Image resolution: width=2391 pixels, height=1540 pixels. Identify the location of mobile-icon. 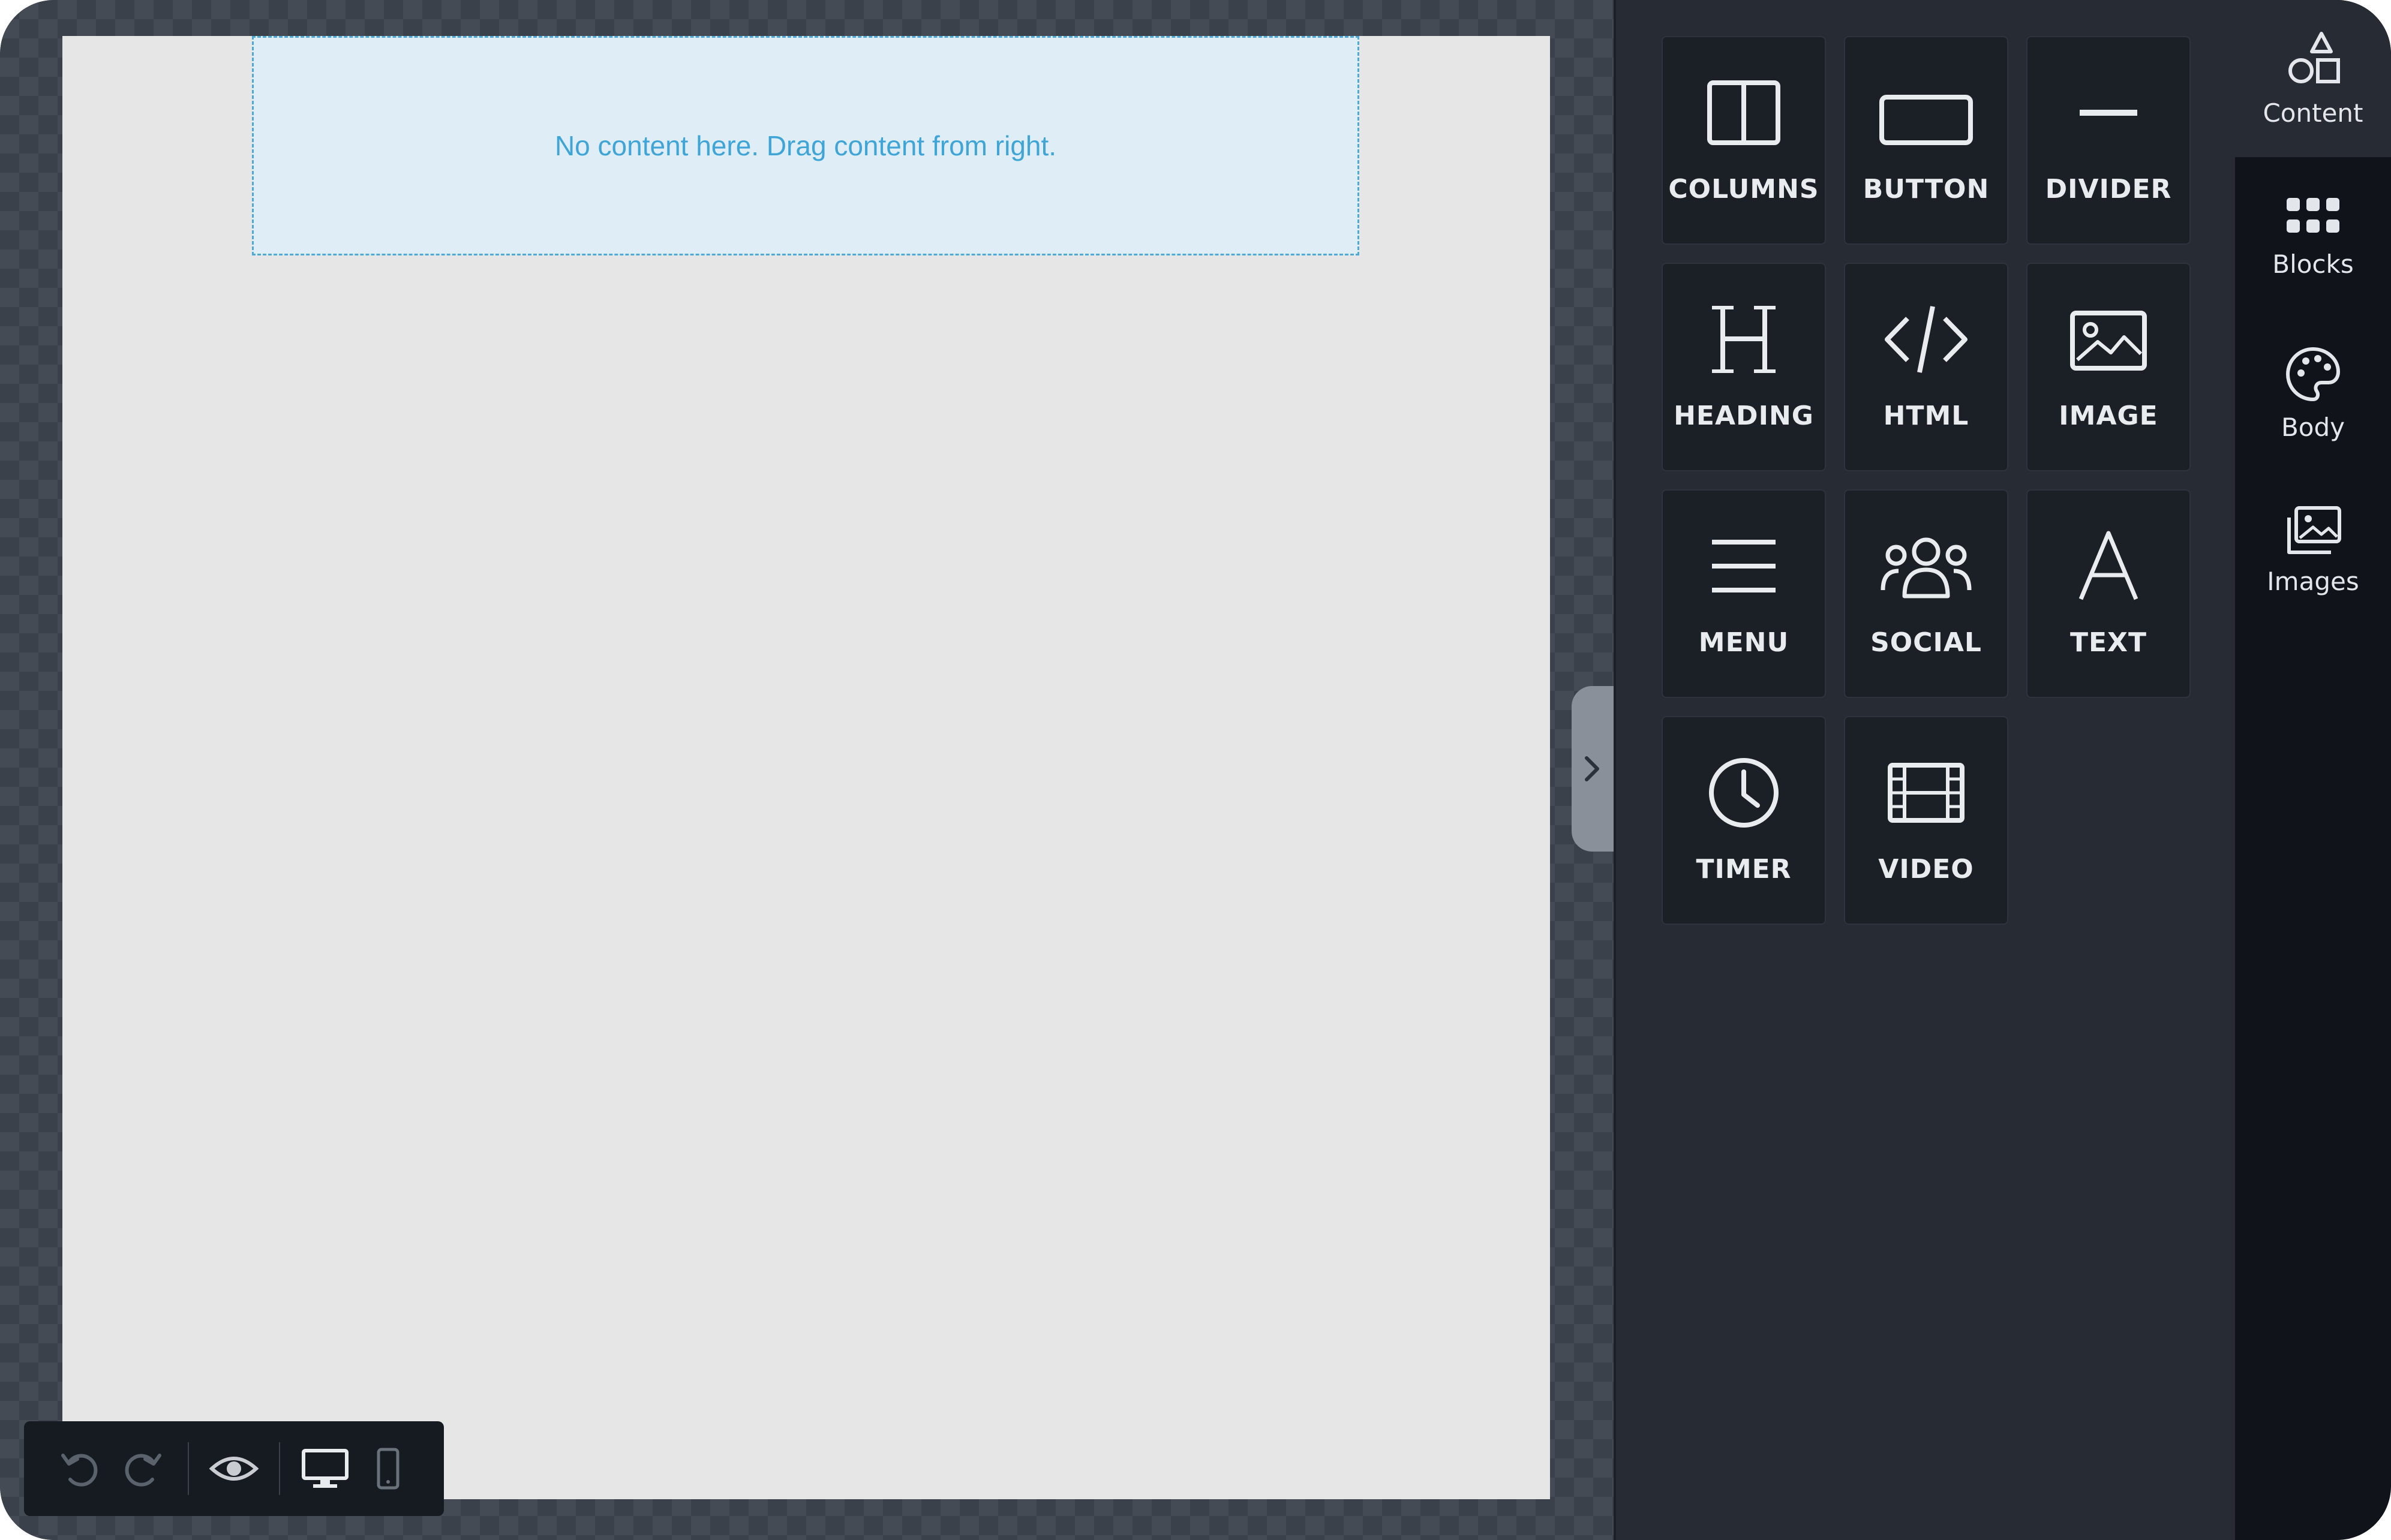
(388, 1469).